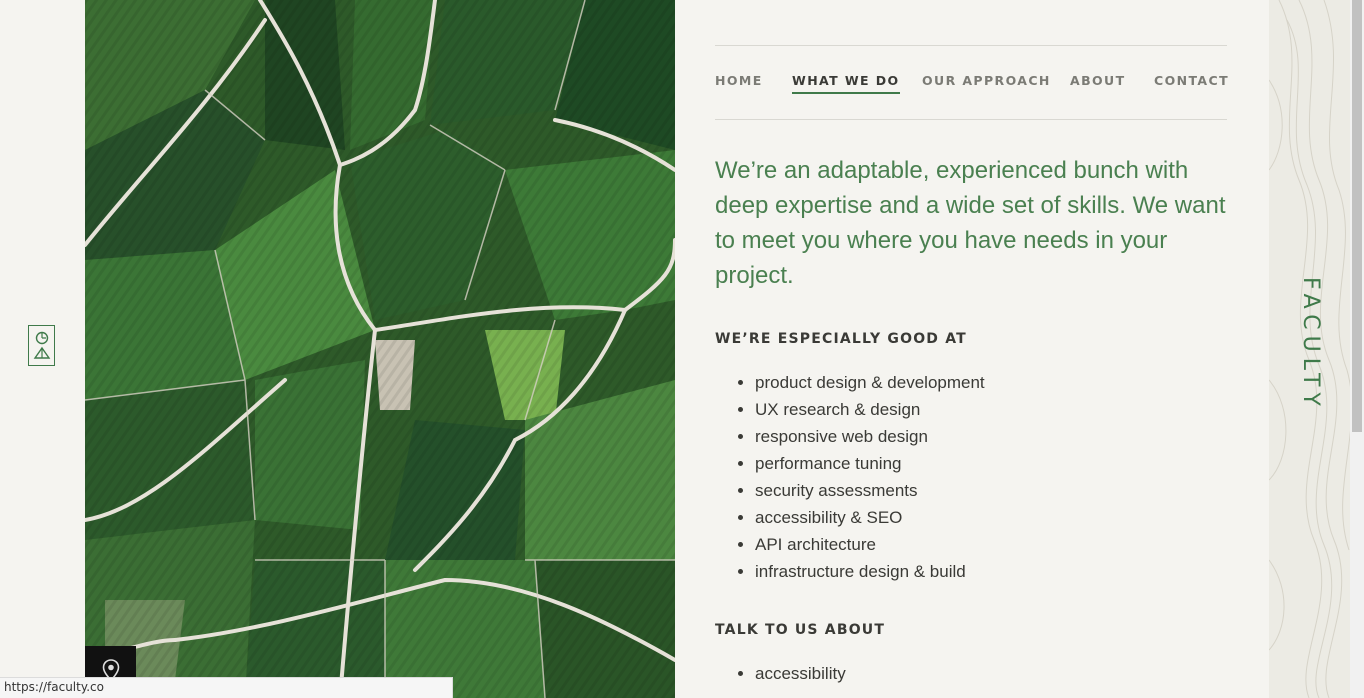 The width and height of the screenshot is (1364, 698). I want to click on list-item: infrastructure design & build, so click(870, 571).